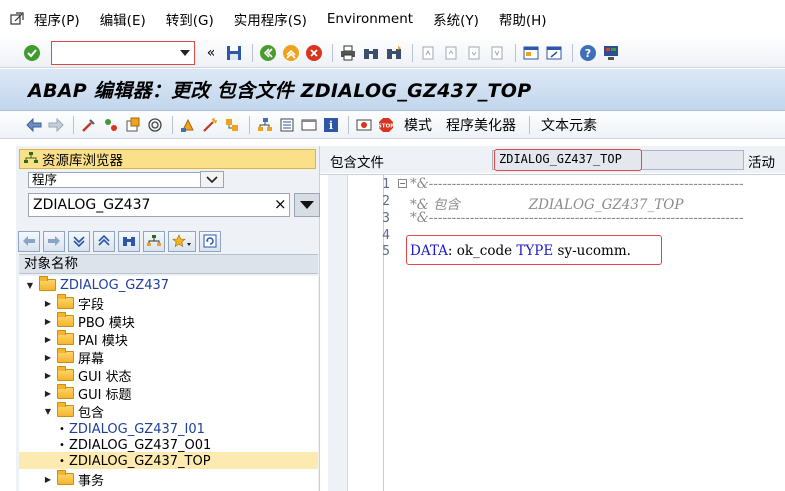  I want to click on tree-node-gui-status: ▶ GUI 状态, so click(87, 375).